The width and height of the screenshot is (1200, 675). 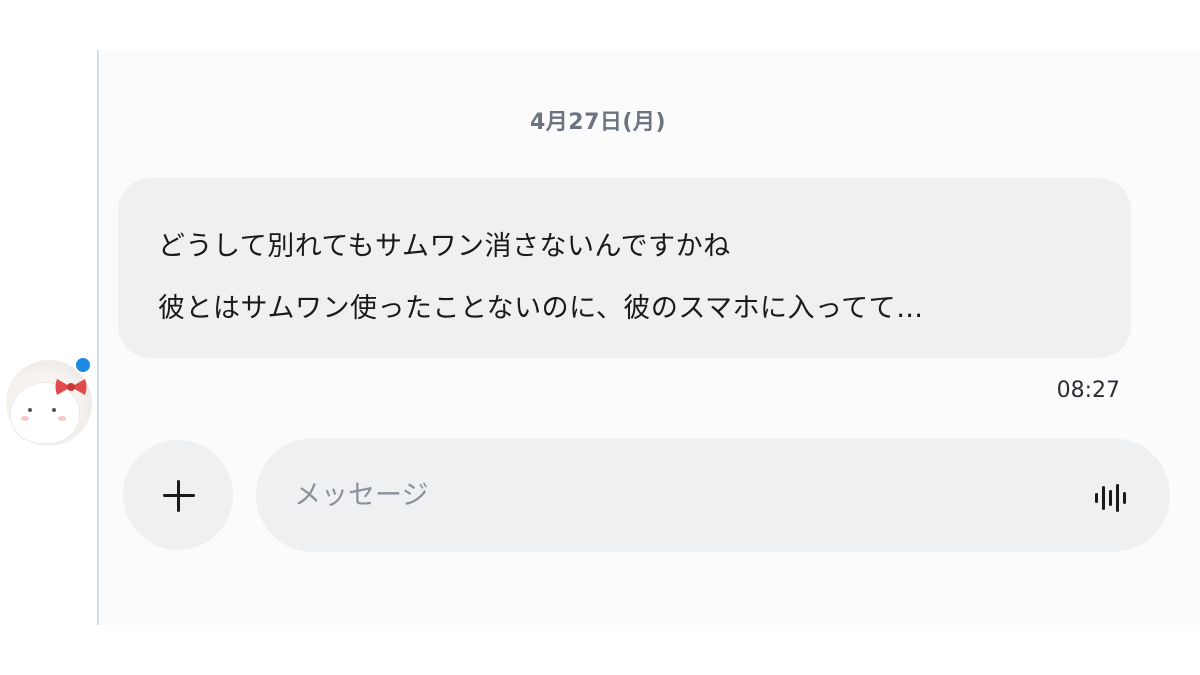 What do you see at coordinates (598, 122) in the screenshot?
I see `date-separator: 4月27日(月)` at bounding box center [598, 122].